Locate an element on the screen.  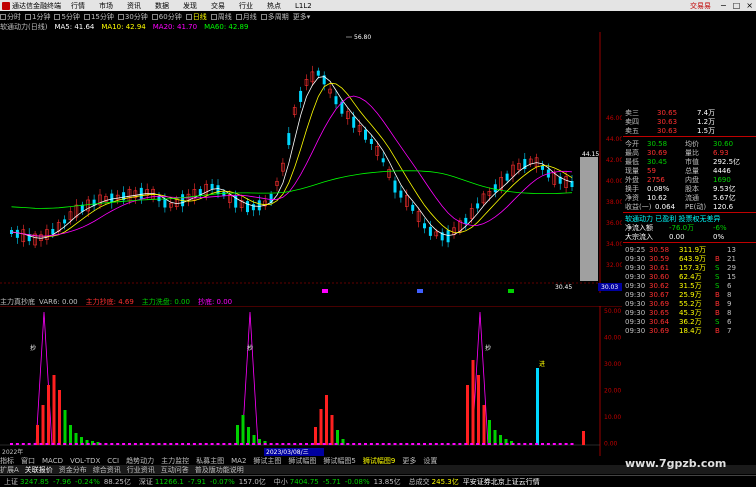
ma-line is located at coordinates (356, 114).